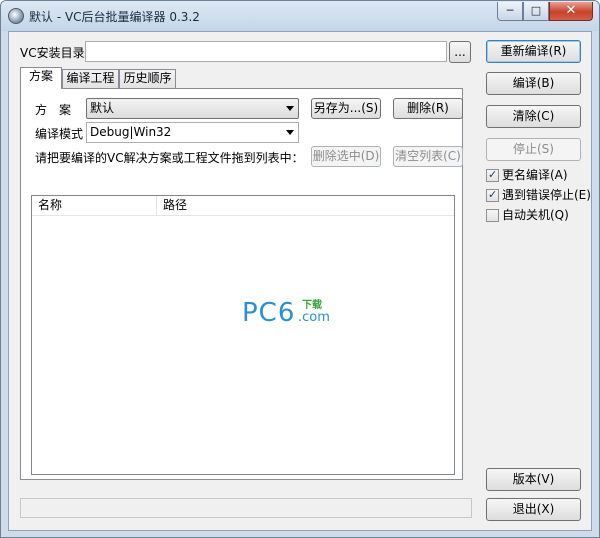 The image size is (600, 538). I want to click on install-dir-input, so click(266, 51).